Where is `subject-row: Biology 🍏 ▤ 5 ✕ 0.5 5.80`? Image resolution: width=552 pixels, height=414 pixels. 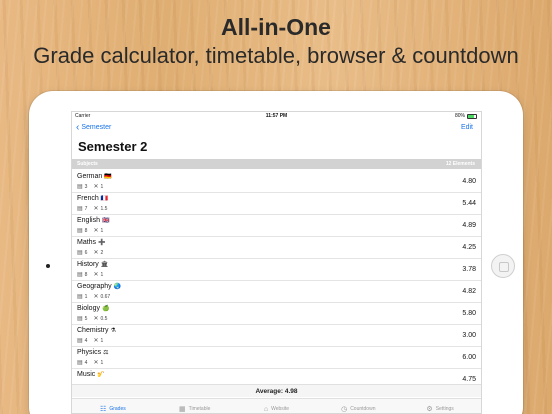
subject-row: Biology 🍏 ▤ 5 ✕ 0.5 5.80 is located at coordinates (276, 314).